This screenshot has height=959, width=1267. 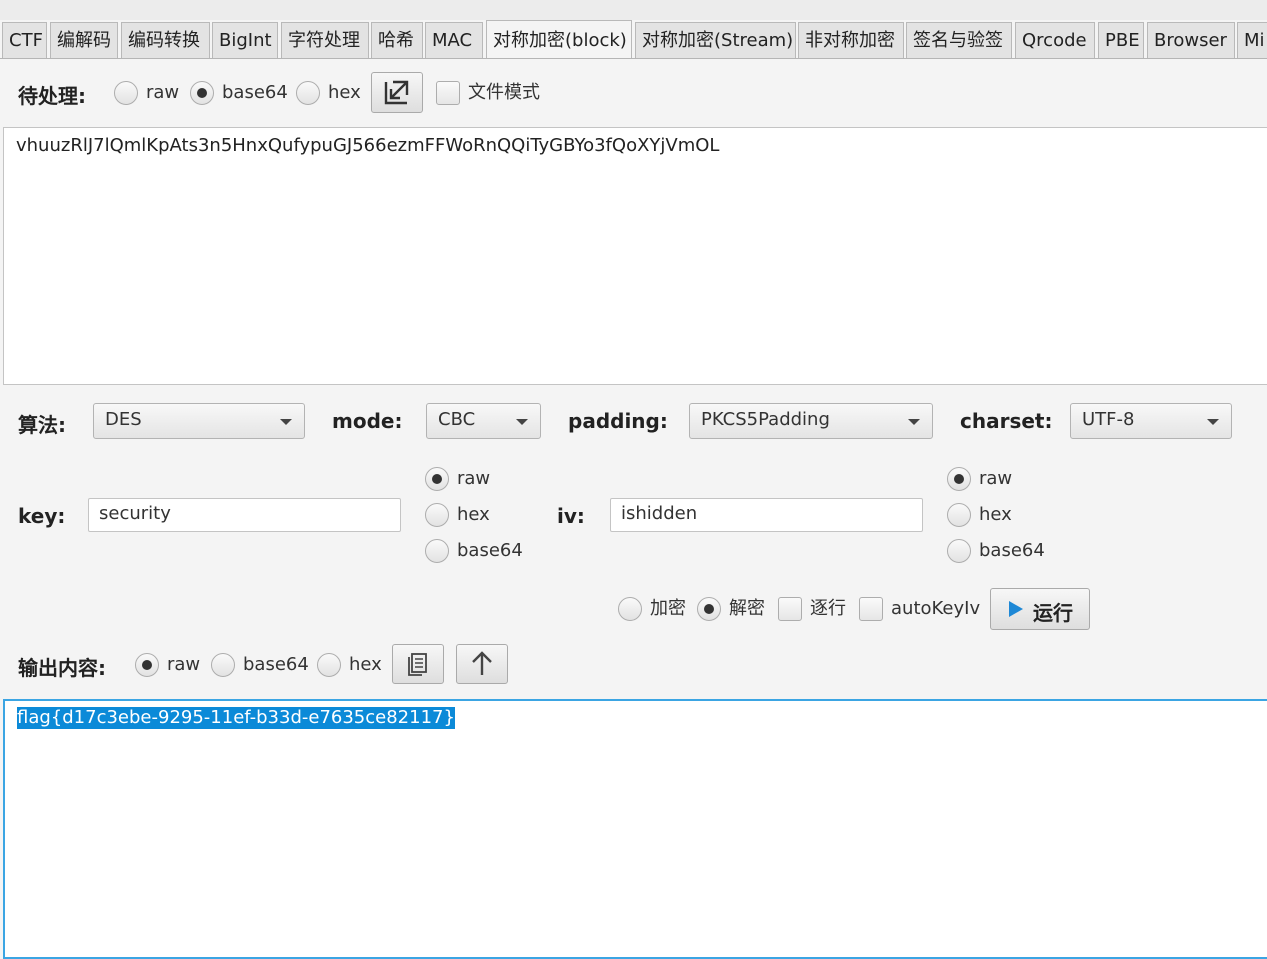 I want to click on tab-asymmetric: 非对称加密, so click(x=851, y=40).